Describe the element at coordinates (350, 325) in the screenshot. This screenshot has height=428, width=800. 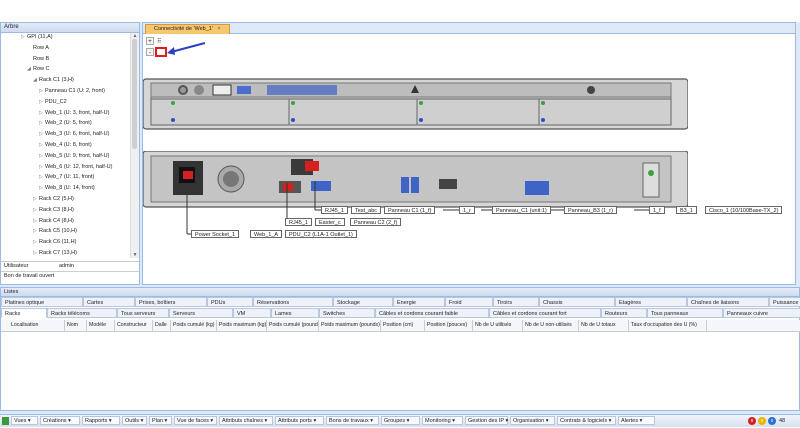
I see `column-header: Poids maximum (pounds)` at that location.